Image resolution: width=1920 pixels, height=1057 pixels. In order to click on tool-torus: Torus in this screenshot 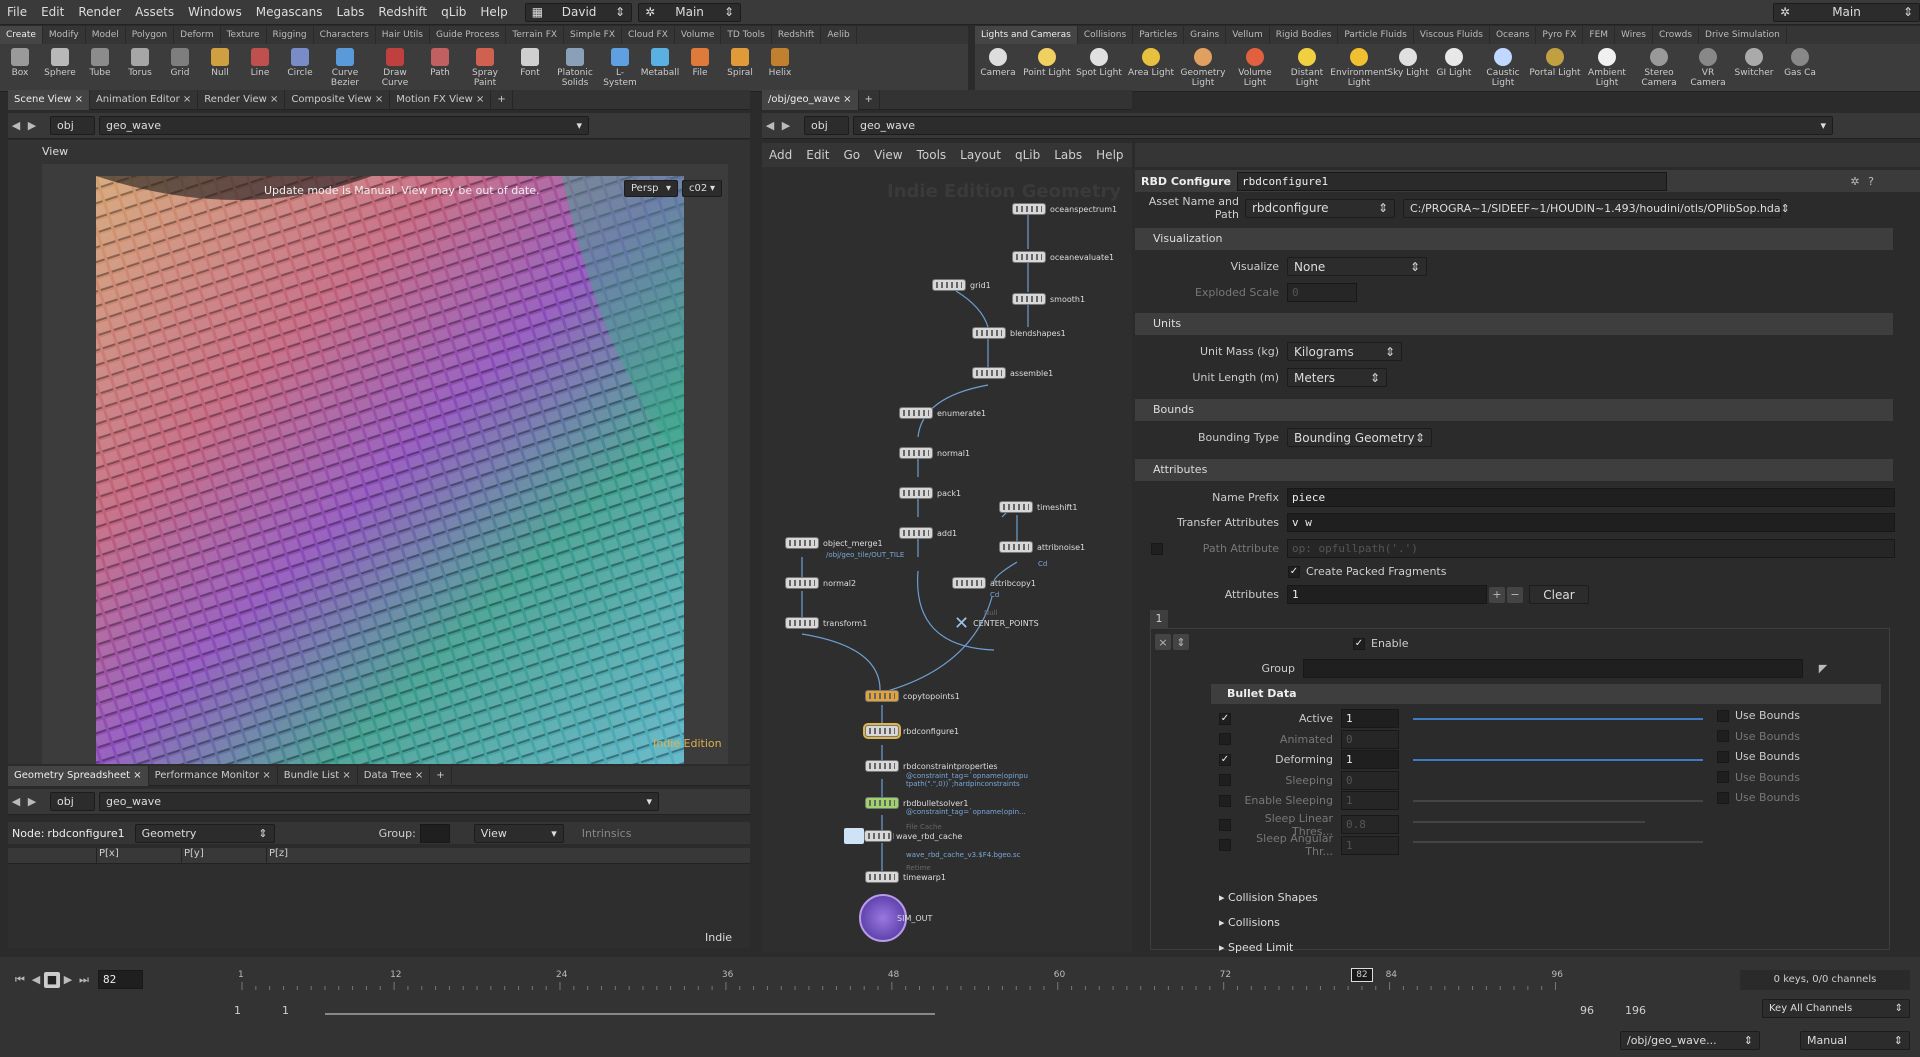, I will do `click(140, 61)`.